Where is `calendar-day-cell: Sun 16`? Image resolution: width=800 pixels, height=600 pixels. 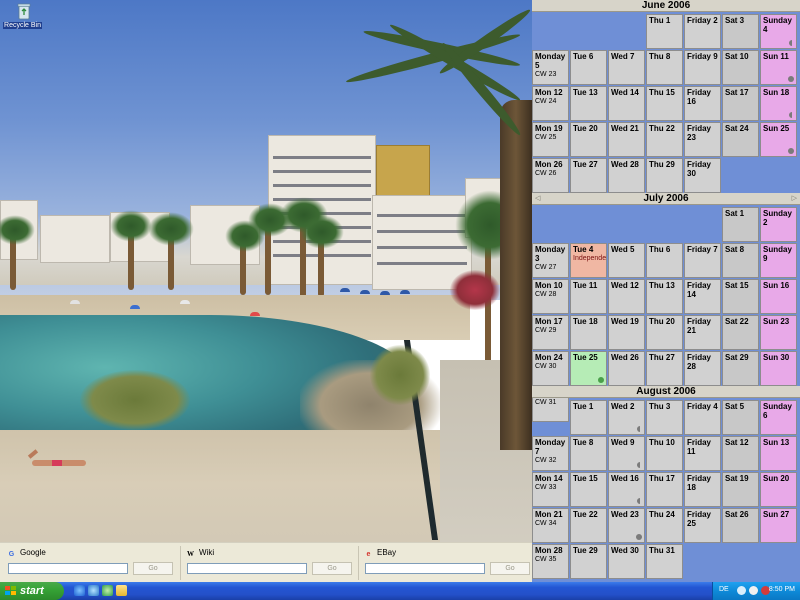 calendar-day-cell: Sun 16 is located at coordinates (778, 296).